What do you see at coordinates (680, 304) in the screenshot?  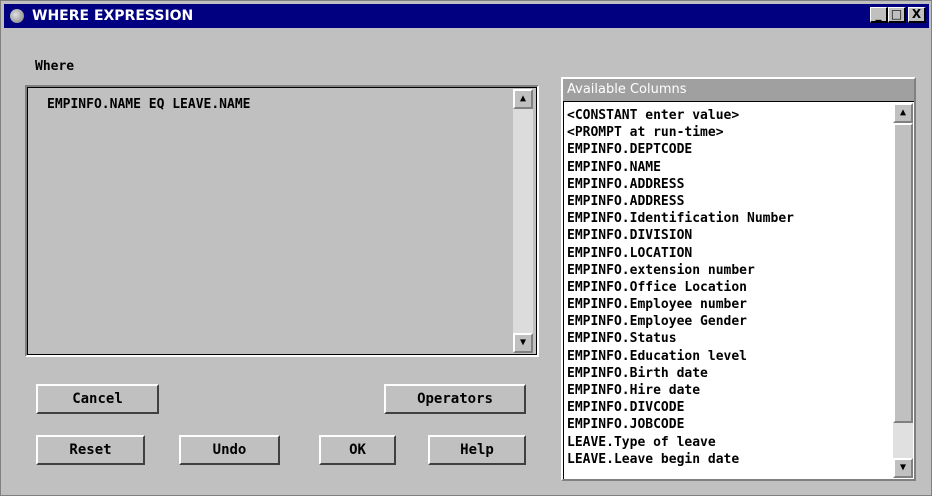 I see `column-item: EMPINFO.Employee number` at bounding box center [680, 304].